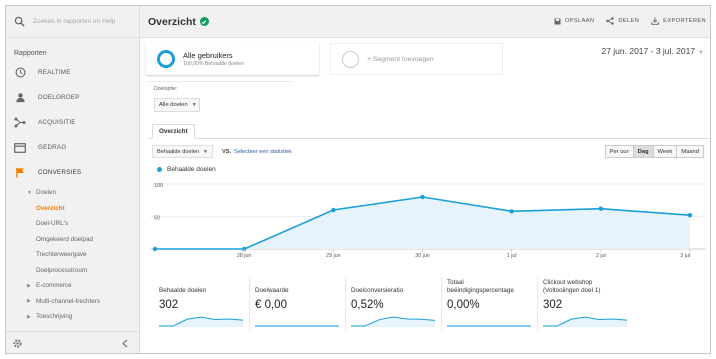 This screenshot has width=716, height=359. I want to click on chart-legend: Behaalde doelen, so click(186, 169).